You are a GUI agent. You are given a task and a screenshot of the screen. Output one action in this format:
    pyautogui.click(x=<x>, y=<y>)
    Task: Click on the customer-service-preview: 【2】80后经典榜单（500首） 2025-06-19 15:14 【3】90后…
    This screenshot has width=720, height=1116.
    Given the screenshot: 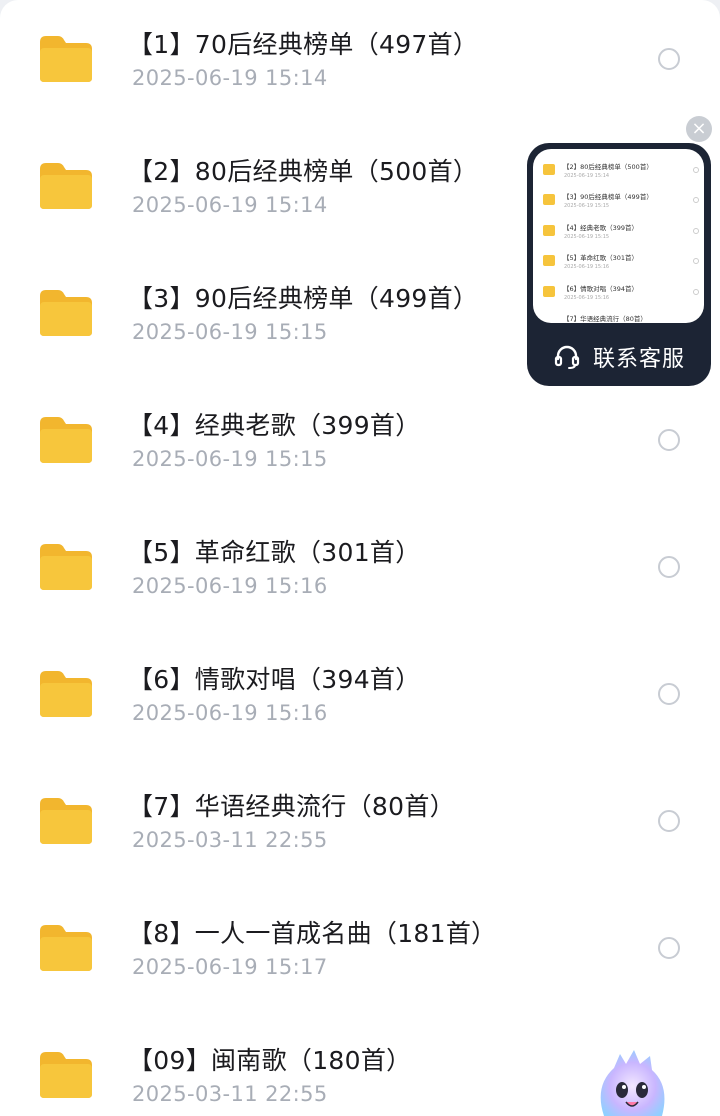 What is the action you would take?
    pyautogui.click(x=618, y=236)
    